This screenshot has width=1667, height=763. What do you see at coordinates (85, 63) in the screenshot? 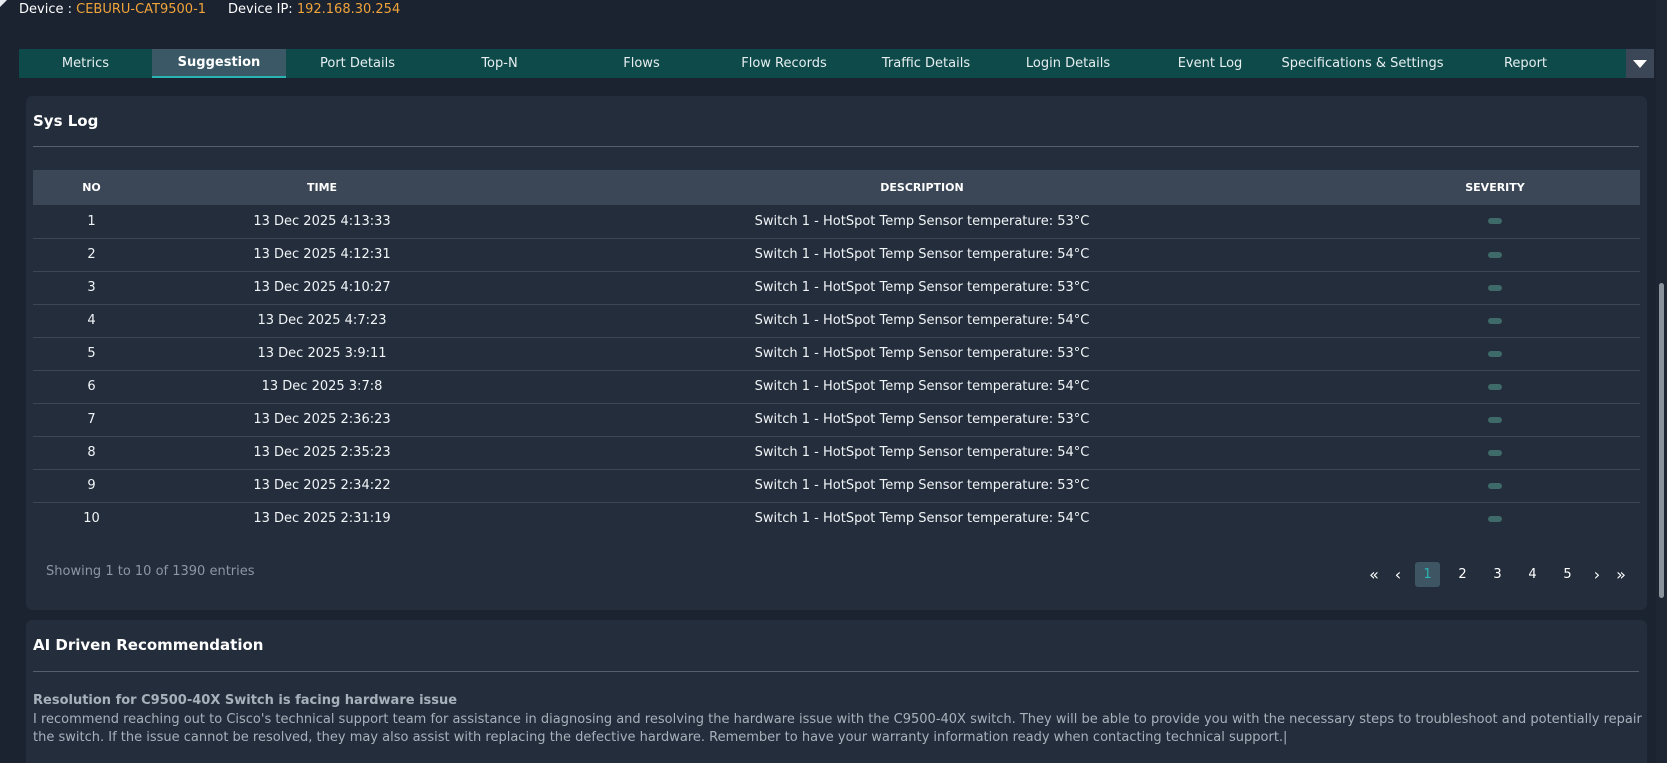
I see `tab-metrics: Metrics` at bounding box center [85, 63].